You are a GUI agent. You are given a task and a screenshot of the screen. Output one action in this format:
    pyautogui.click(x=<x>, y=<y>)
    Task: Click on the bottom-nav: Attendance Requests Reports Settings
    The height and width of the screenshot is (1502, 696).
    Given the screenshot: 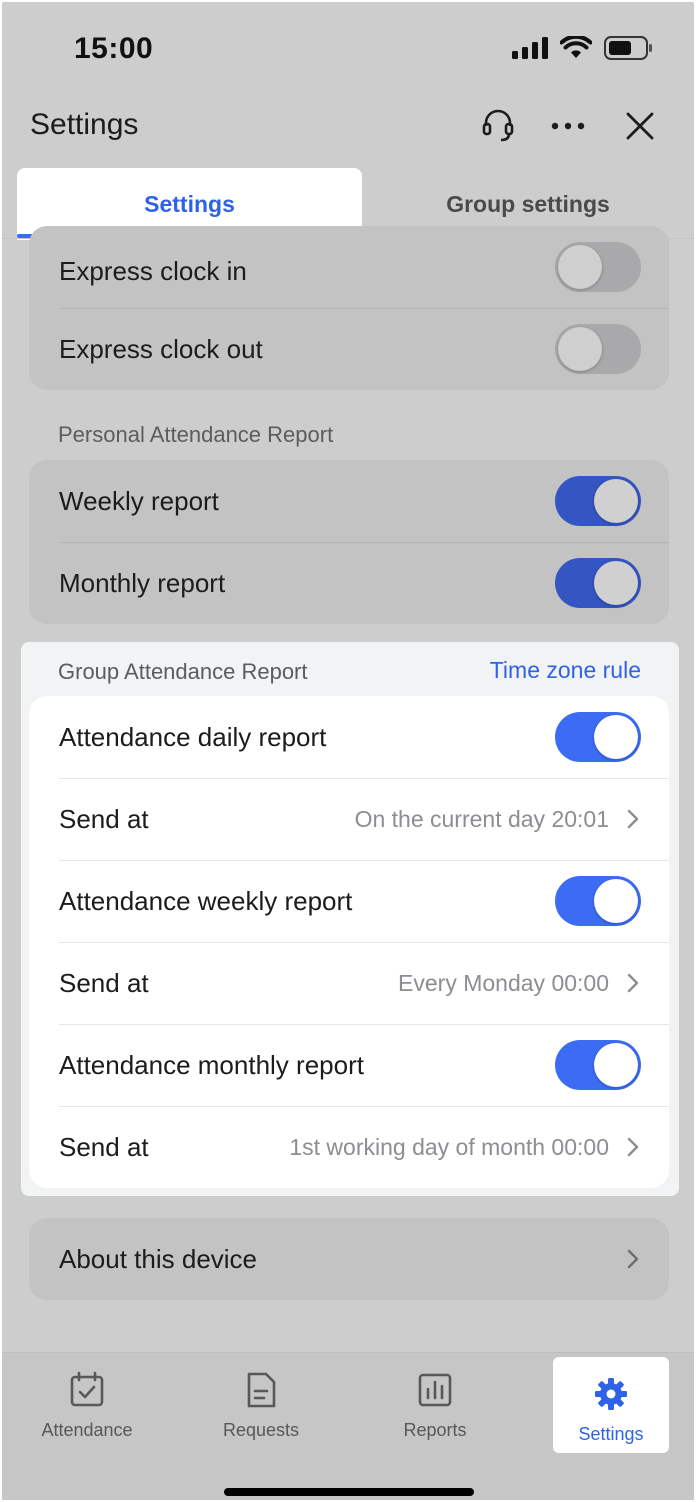 What is the action you would take?
    pyautogui.click(x=348, y=1426)
    